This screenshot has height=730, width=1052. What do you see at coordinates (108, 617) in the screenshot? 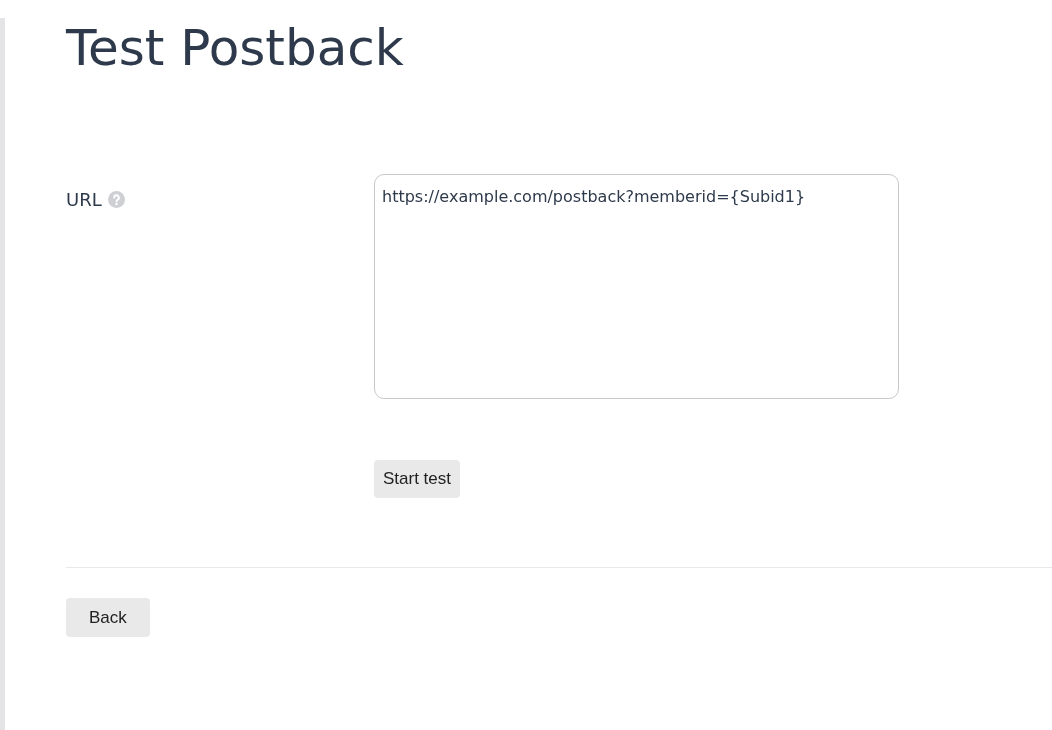
I see `back-button: Back` at bounding box center [108, 617].